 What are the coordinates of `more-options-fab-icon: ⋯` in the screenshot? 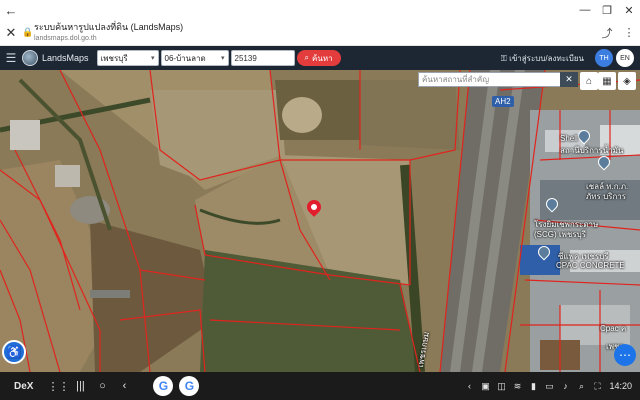 It's located at (625, 355).